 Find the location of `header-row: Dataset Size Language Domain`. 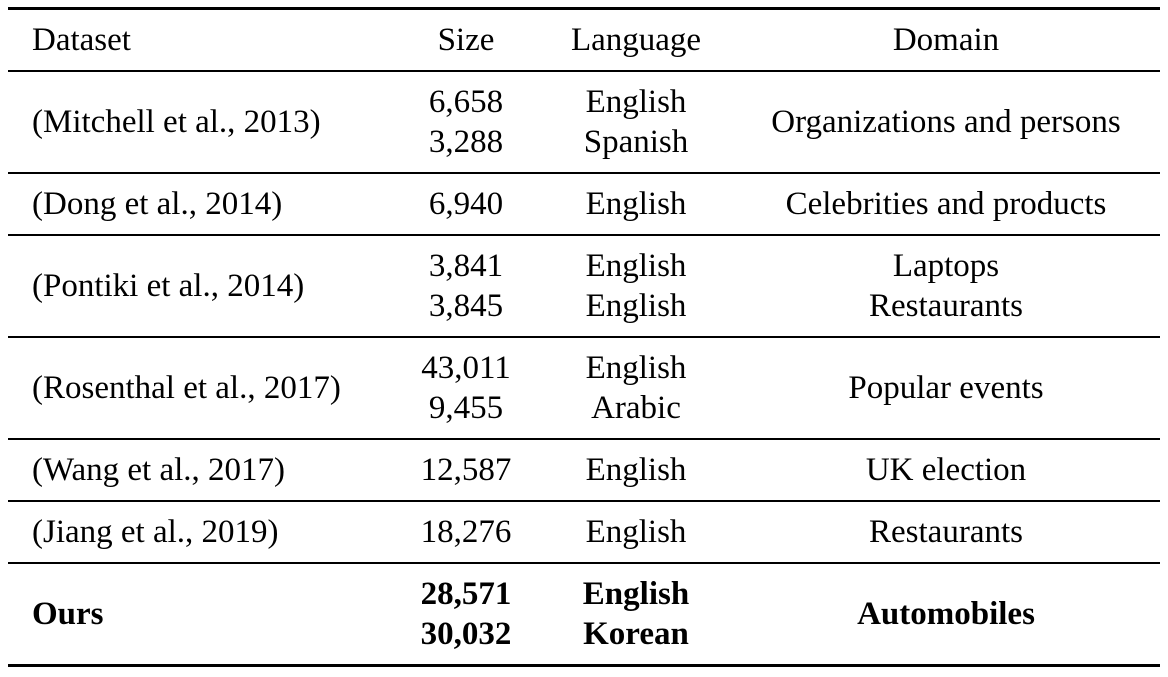

header-row: Dataset Size Language Domain is located at coordinates (584, 40).